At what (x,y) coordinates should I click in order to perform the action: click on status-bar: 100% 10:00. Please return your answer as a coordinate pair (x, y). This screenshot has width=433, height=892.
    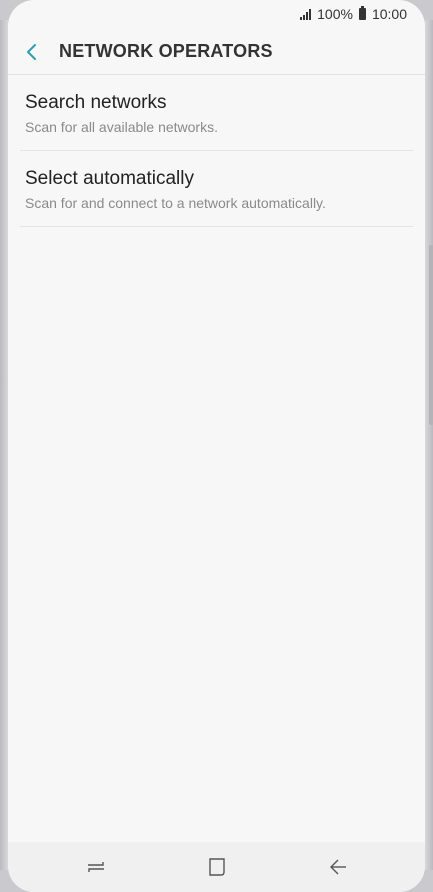
    Looking at the image, I should click on (216, 14).